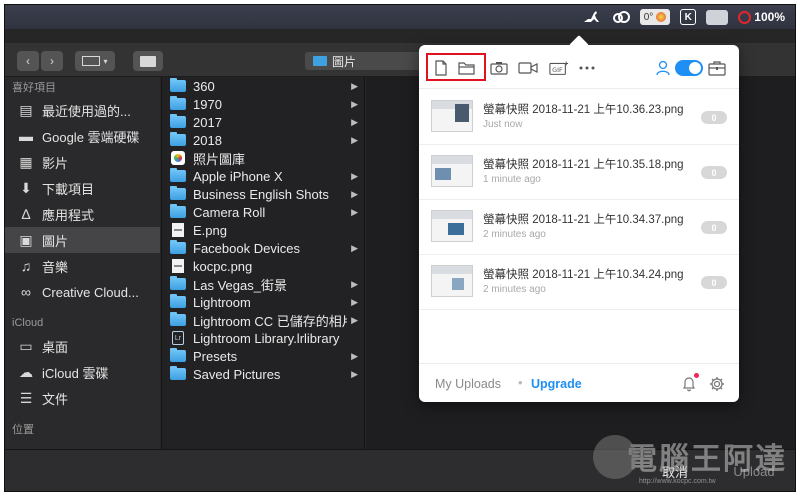 The width and height of the screenshot is (800, 498). I want to click on sidebar-item-pictures: ▣ 圖片, so click(82, 240).